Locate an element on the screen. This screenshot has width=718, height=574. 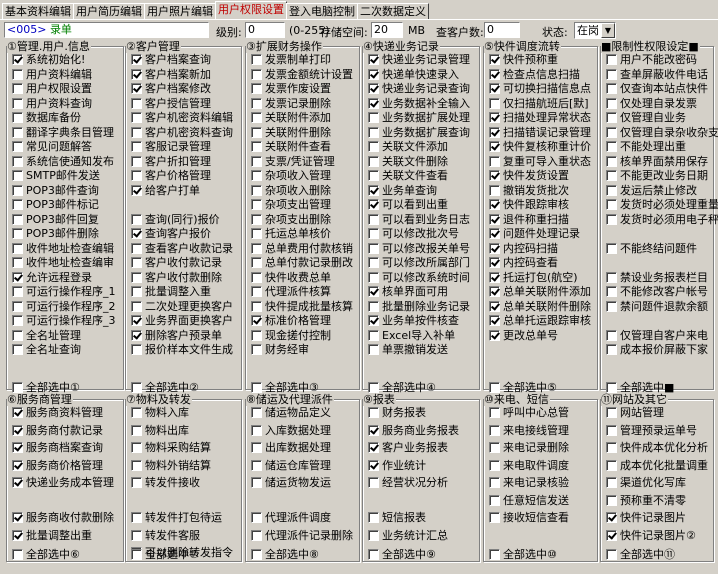
permission-checkbox: 总单托运跟踪审核 is located at coordinates (540, 320).